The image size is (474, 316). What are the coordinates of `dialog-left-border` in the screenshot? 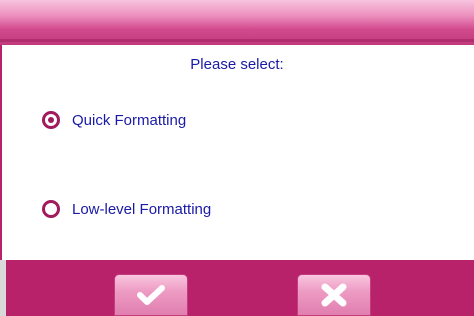 It's located at (1, 152).